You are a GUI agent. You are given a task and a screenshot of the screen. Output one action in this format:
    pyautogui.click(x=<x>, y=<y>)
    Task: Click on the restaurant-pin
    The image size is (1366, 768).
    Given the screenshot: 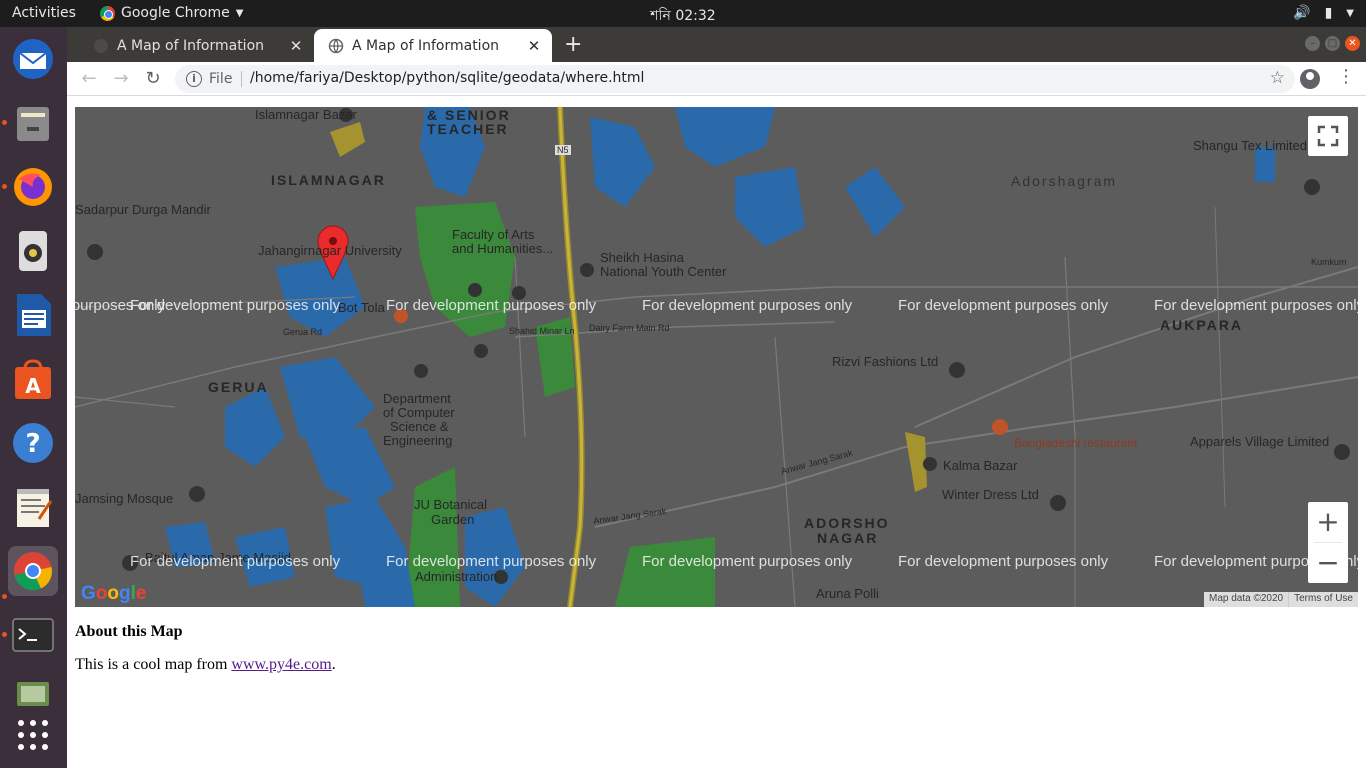 What is the action you would take?
    pyautogui.click(x=1000, y=427)
    